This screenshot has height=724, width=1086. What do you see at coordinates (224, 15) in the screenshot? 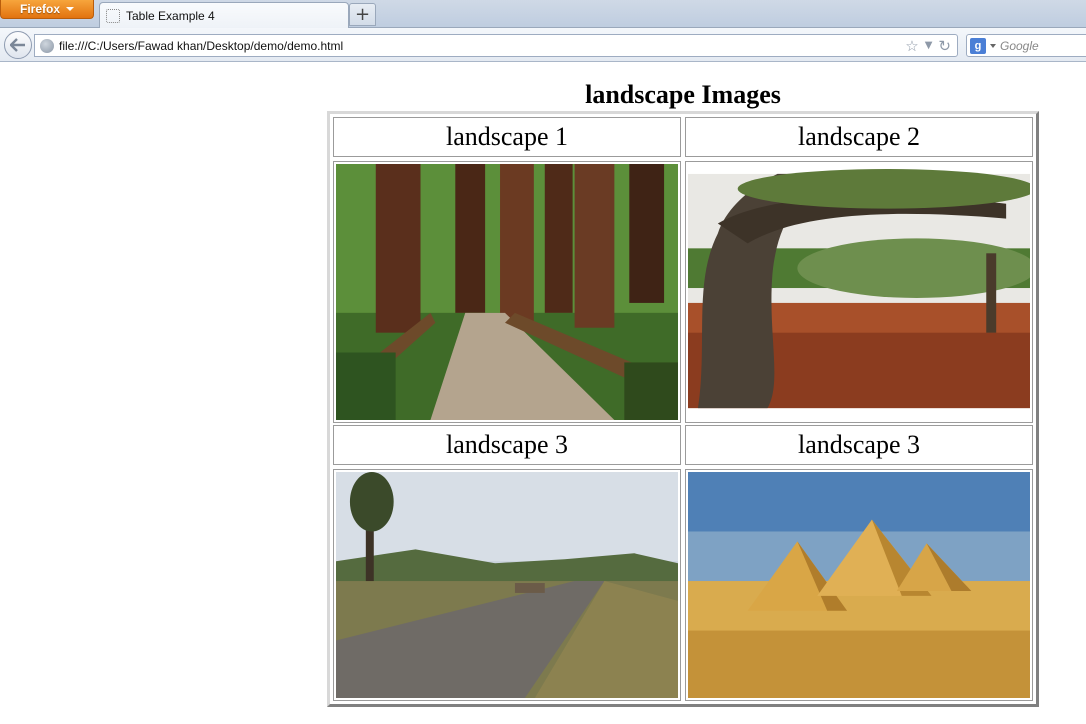
I see `tab-active: Table Example 4` at bounding box center [224, 15].